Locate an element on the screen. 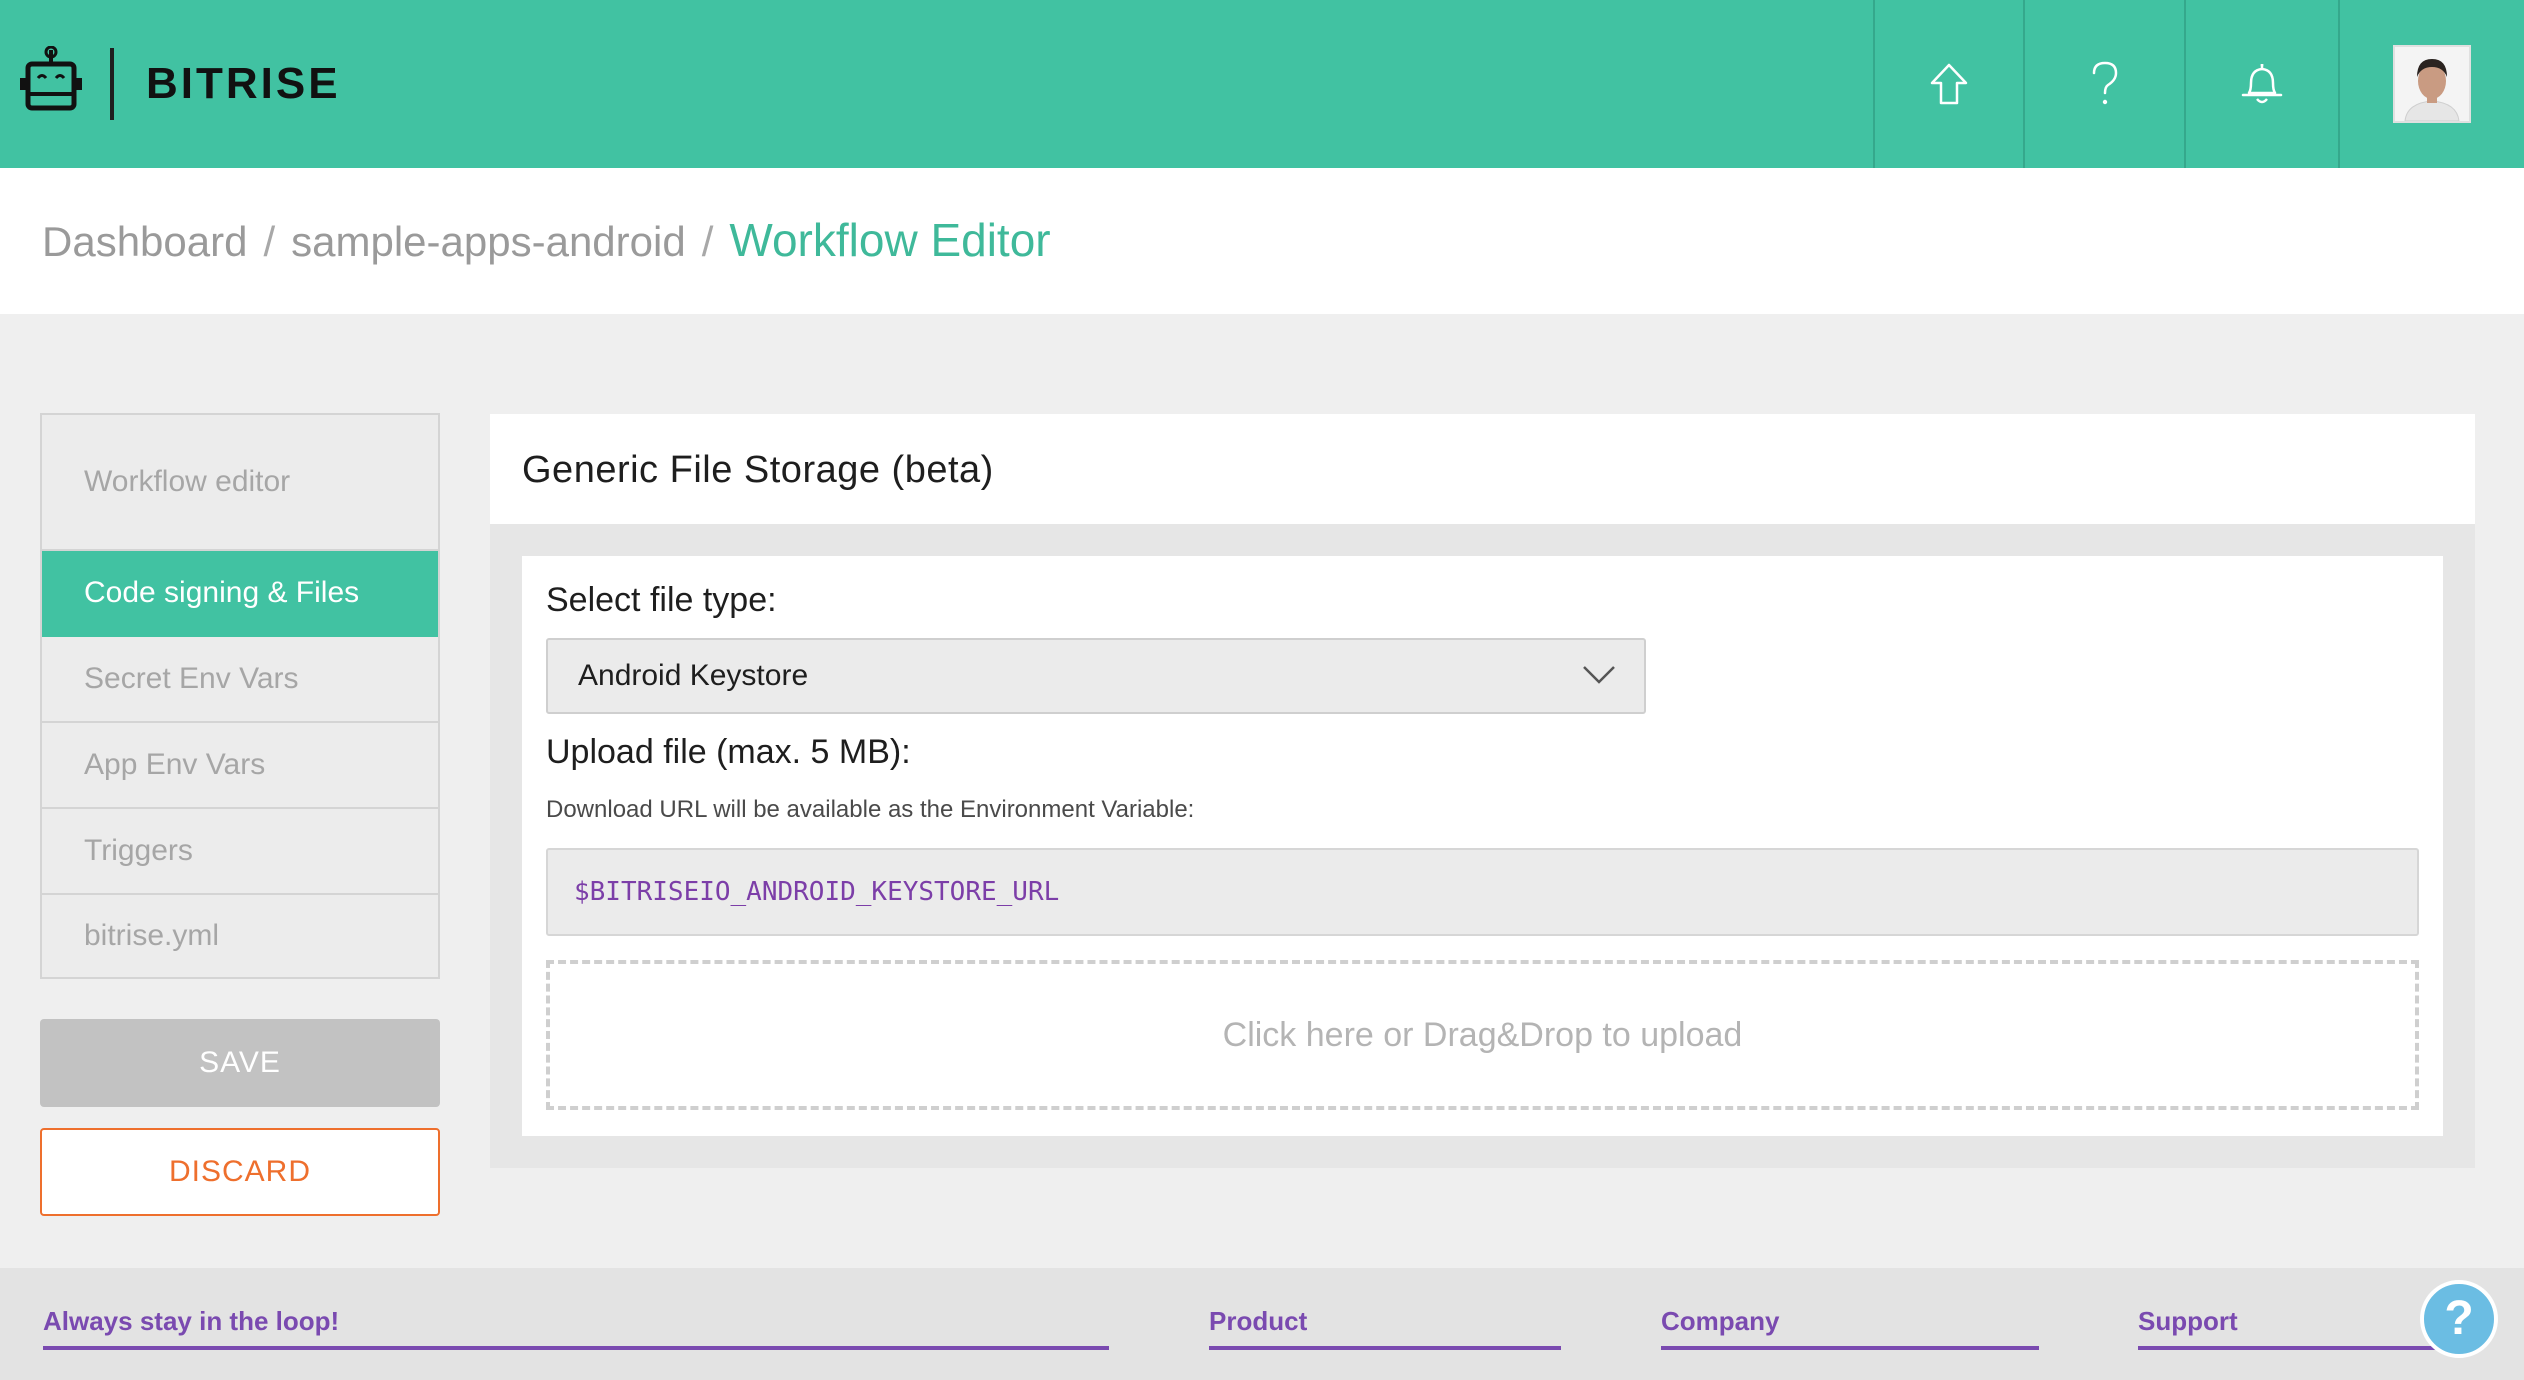 The width and height of the screenshot is (2524, 1380). panel-header: Generic File Storage (beta) is located at coordinates (1482, 469).